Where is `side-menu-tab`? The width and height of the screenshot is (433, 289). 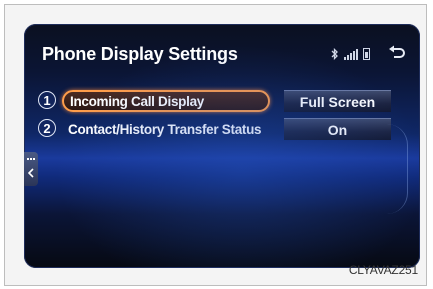 side-menu-tab is located at coordinates (31, 169).